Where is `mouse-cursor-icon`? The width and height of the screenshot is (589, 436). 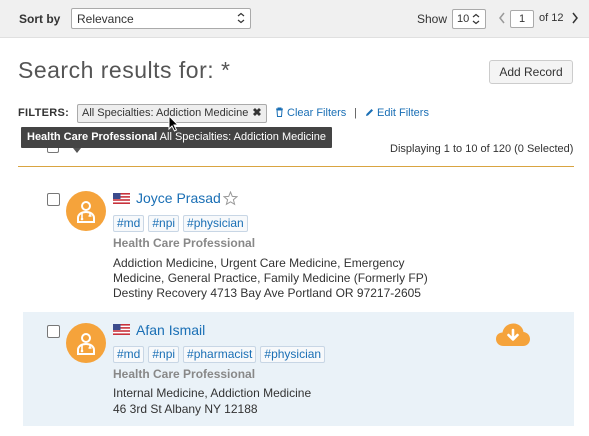
mouse-cursor-icon is located at coordinates (174, 123).